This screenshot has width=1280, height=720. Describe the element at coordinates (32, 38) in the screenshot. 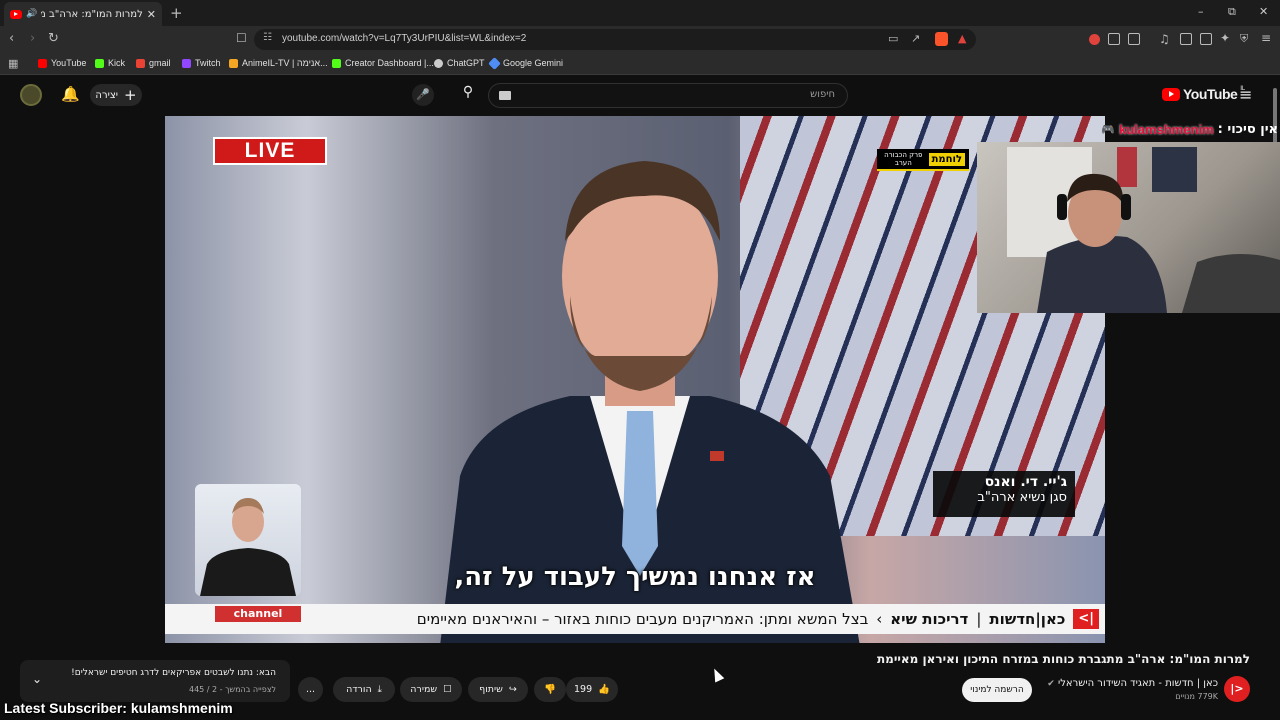

I see `forward-icon: ›` at that location.